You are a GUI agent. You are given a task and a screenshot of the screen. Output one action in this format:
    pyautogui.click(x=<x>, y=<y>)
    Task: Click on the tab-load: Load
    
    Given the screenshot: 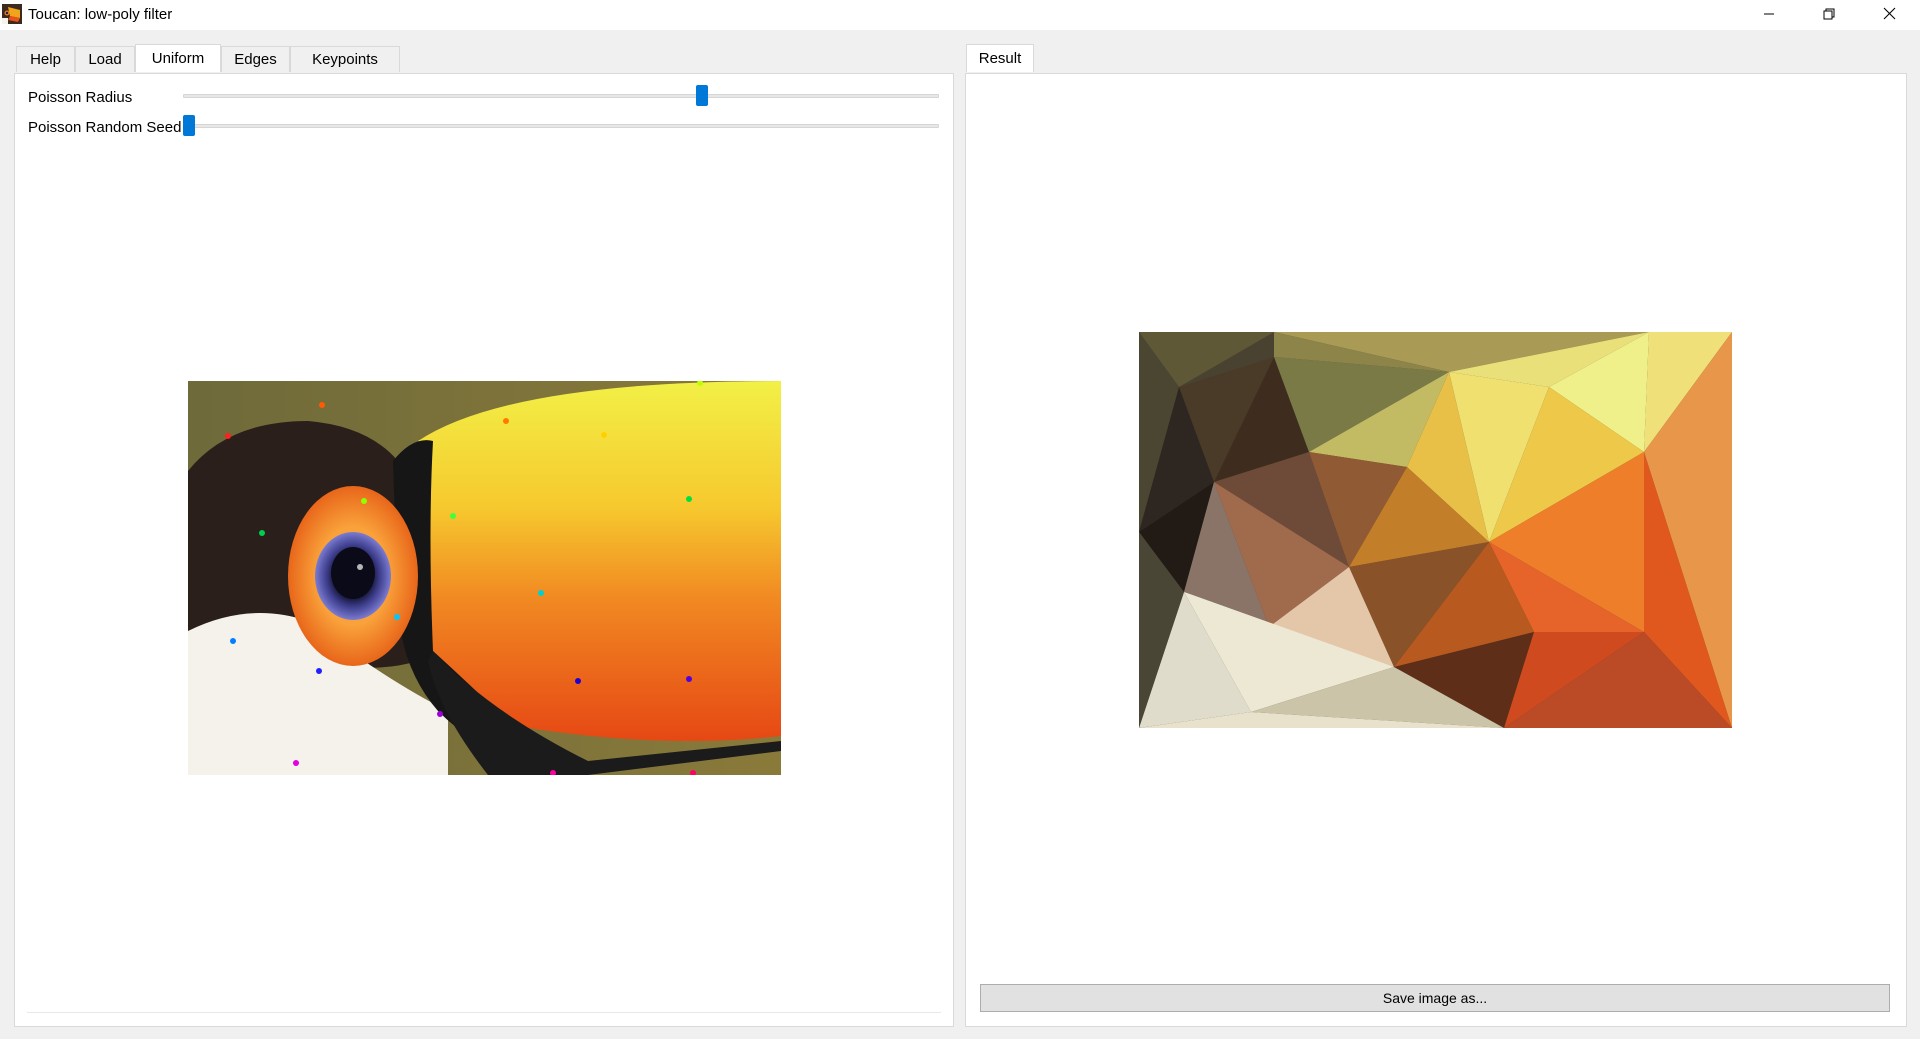 What is the action you would take?
    pyautogui.click(x=105, y=59)
    